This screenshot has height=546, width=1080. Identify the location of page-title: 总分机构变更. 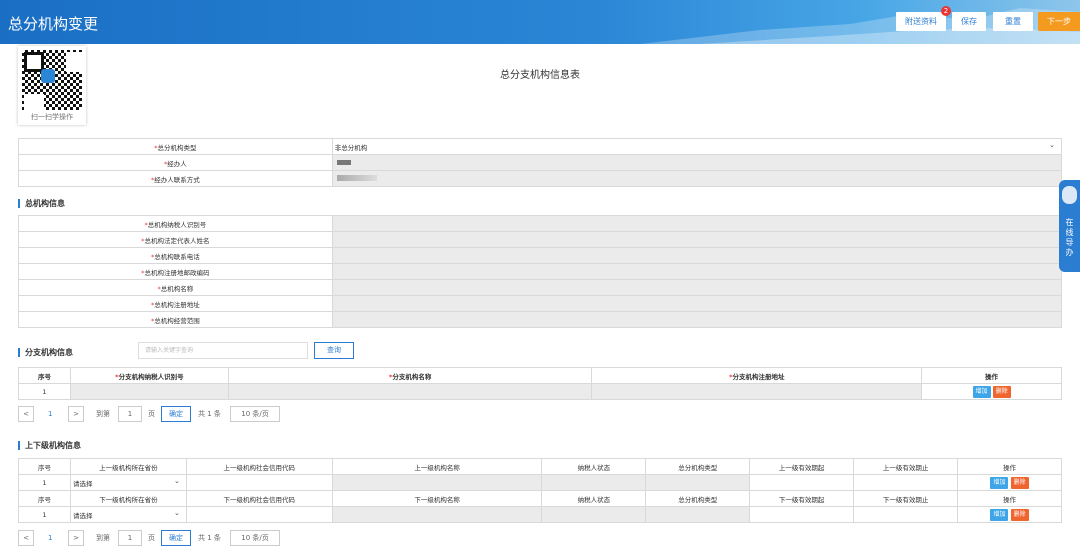
(53, 24).